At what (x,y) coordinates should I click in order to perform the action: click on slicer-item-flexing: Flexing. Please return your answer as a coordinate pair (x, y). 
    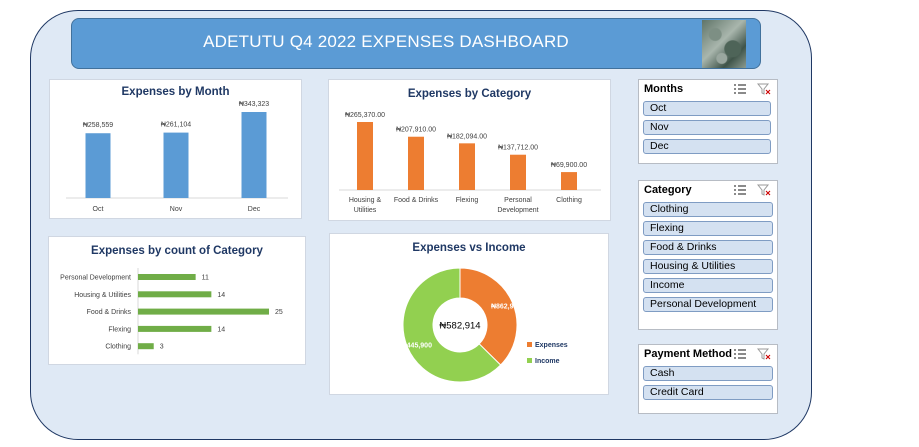
    Looking at the image, I should click on (708, 228).